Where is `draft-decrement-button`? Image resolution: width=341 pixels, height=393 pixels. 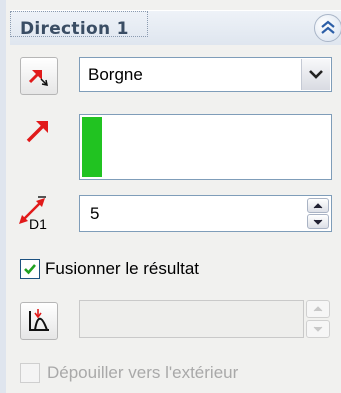
draft-decrement-button is located at coordinates (318, 329).